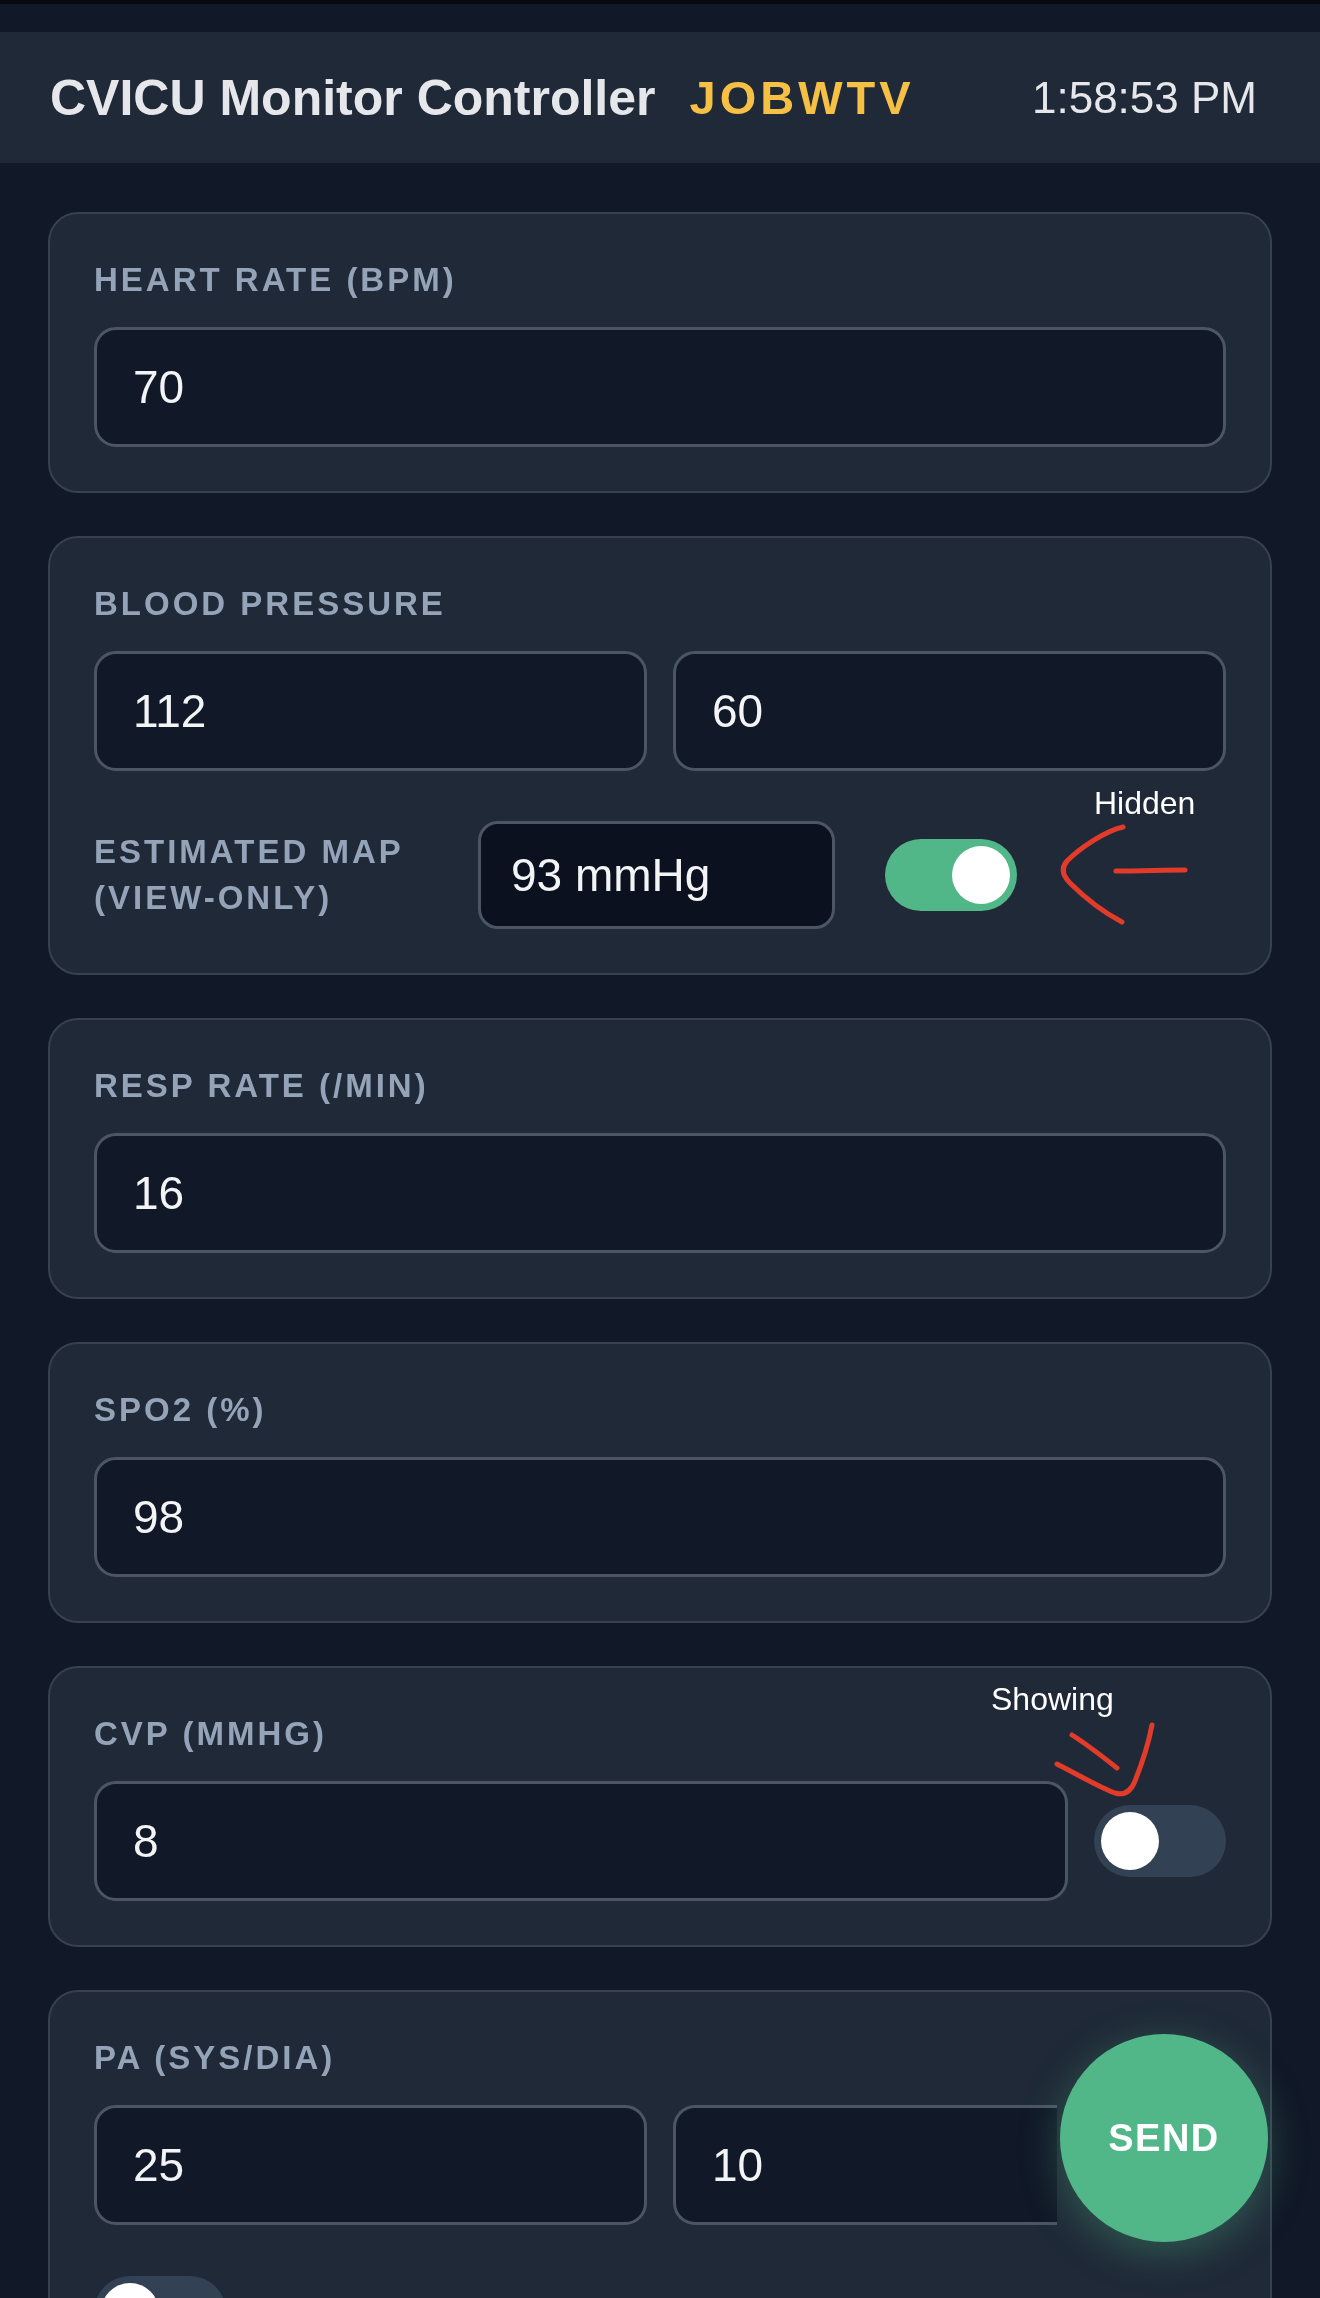  What do you see at coordinates (215, 2058) in the screenshot?
I see `field-label: PA (SYS/DIA)` at bounding box center [215, 2058].